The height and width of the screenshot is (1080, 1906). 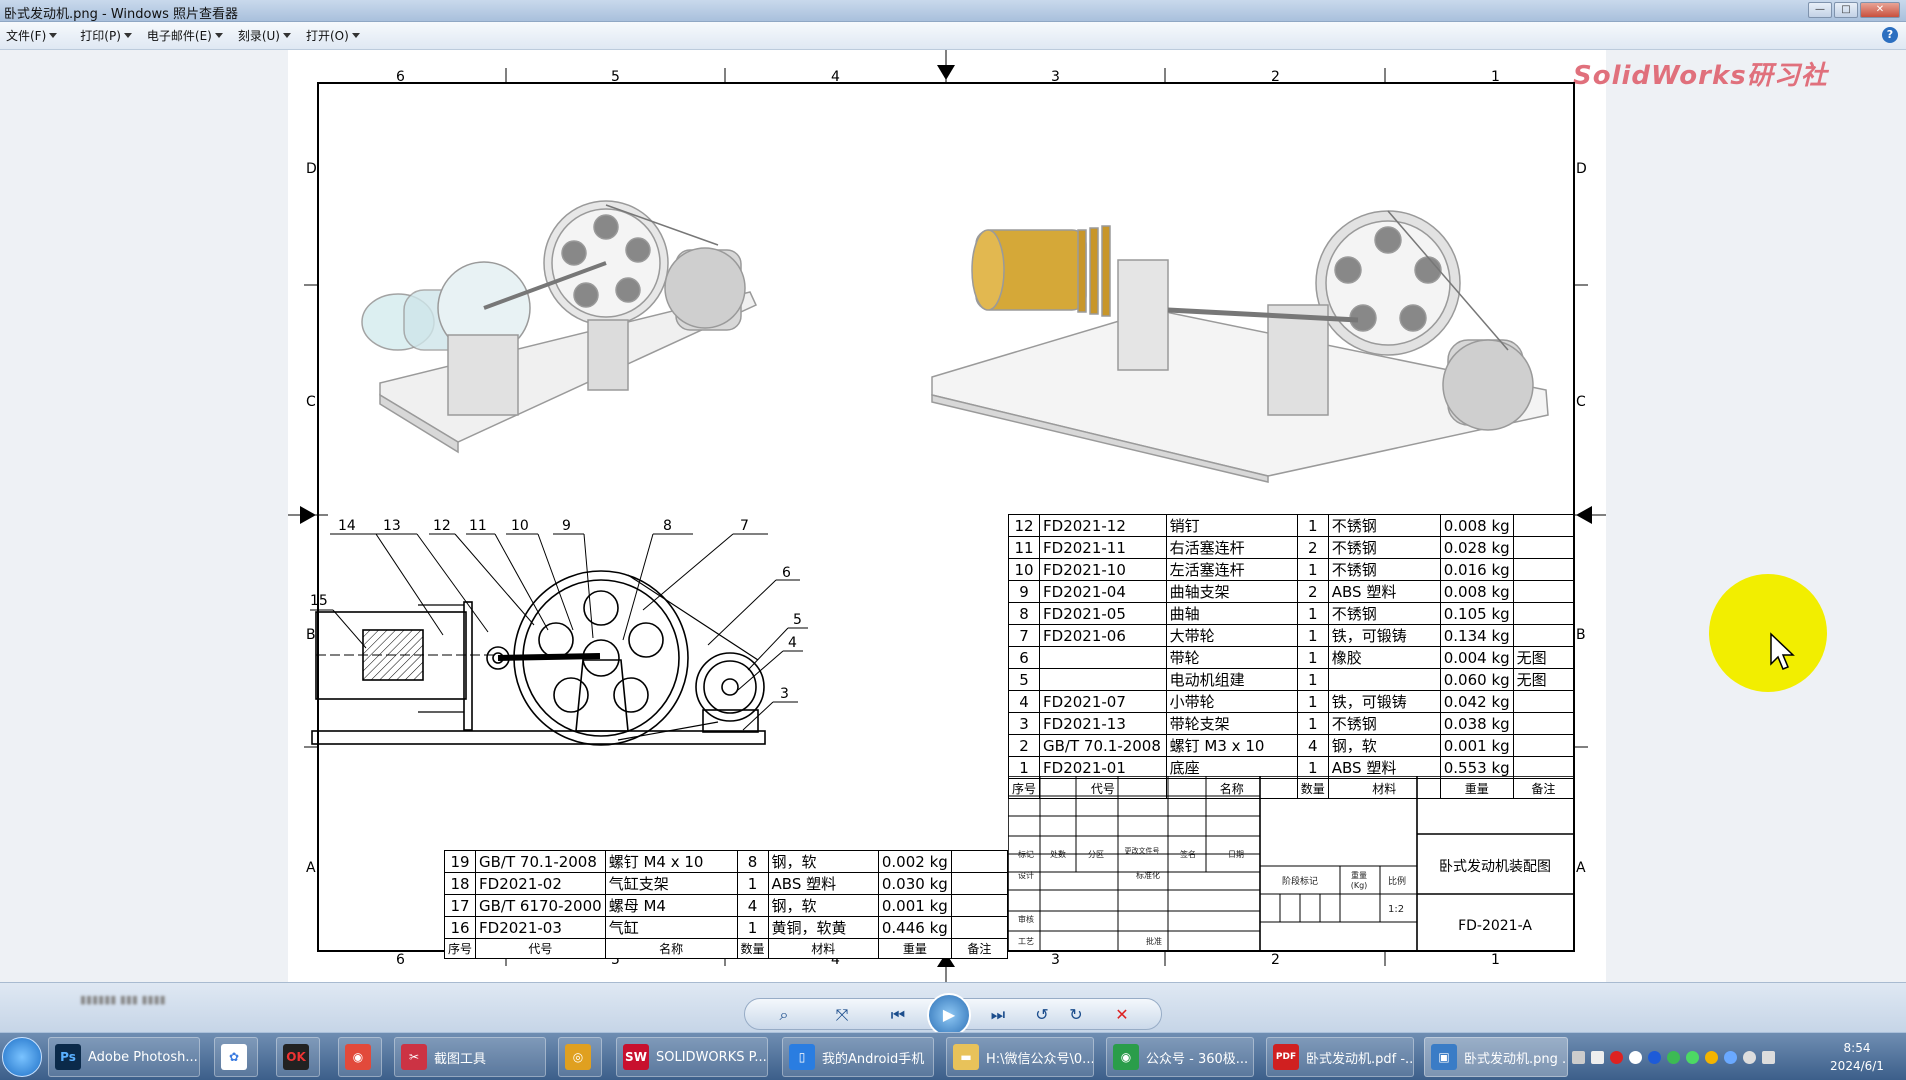 What do you see at coordinates (319, 601) in the screenshot?
I see `balloon-15: 15` at bounding box center [319, 601].